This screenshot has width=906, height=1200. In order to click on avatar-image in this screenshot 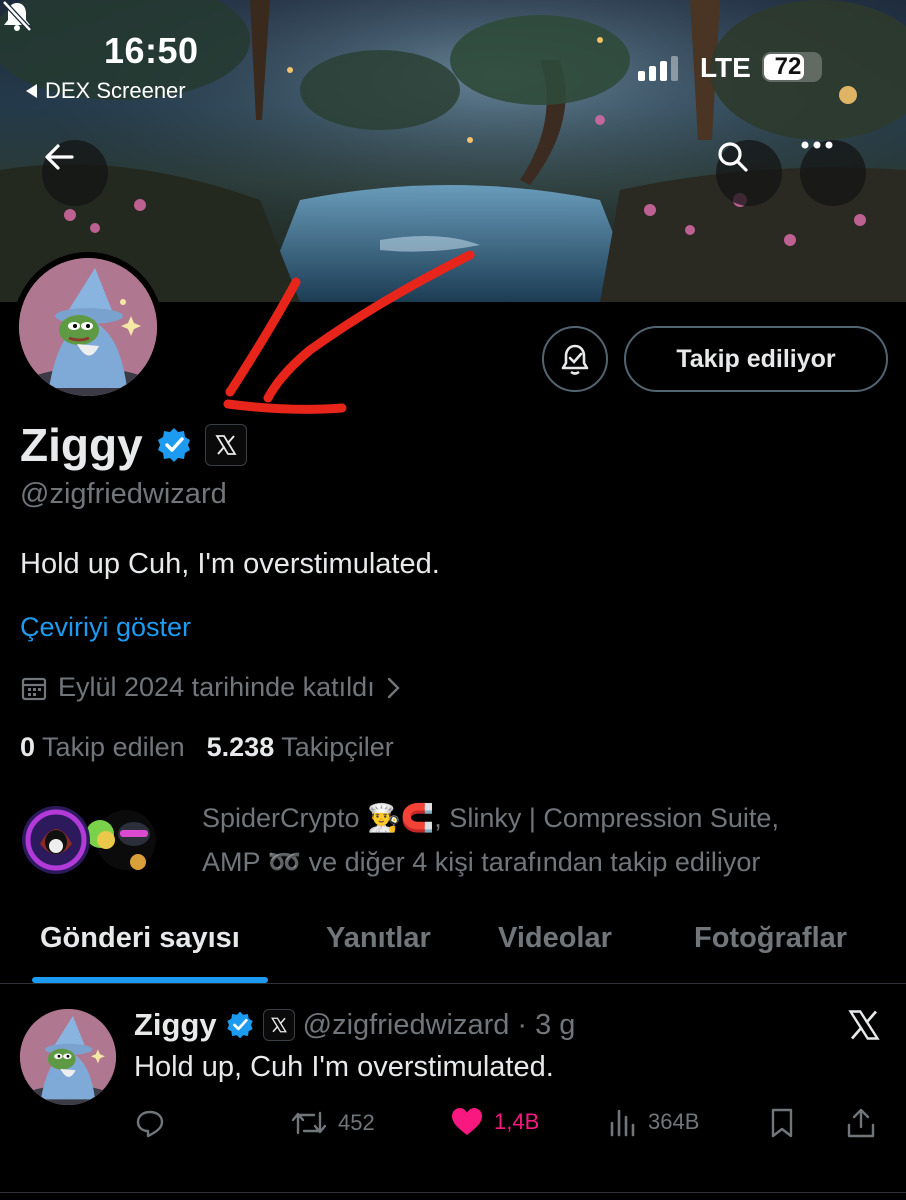, I will do `click(88, 327)`.